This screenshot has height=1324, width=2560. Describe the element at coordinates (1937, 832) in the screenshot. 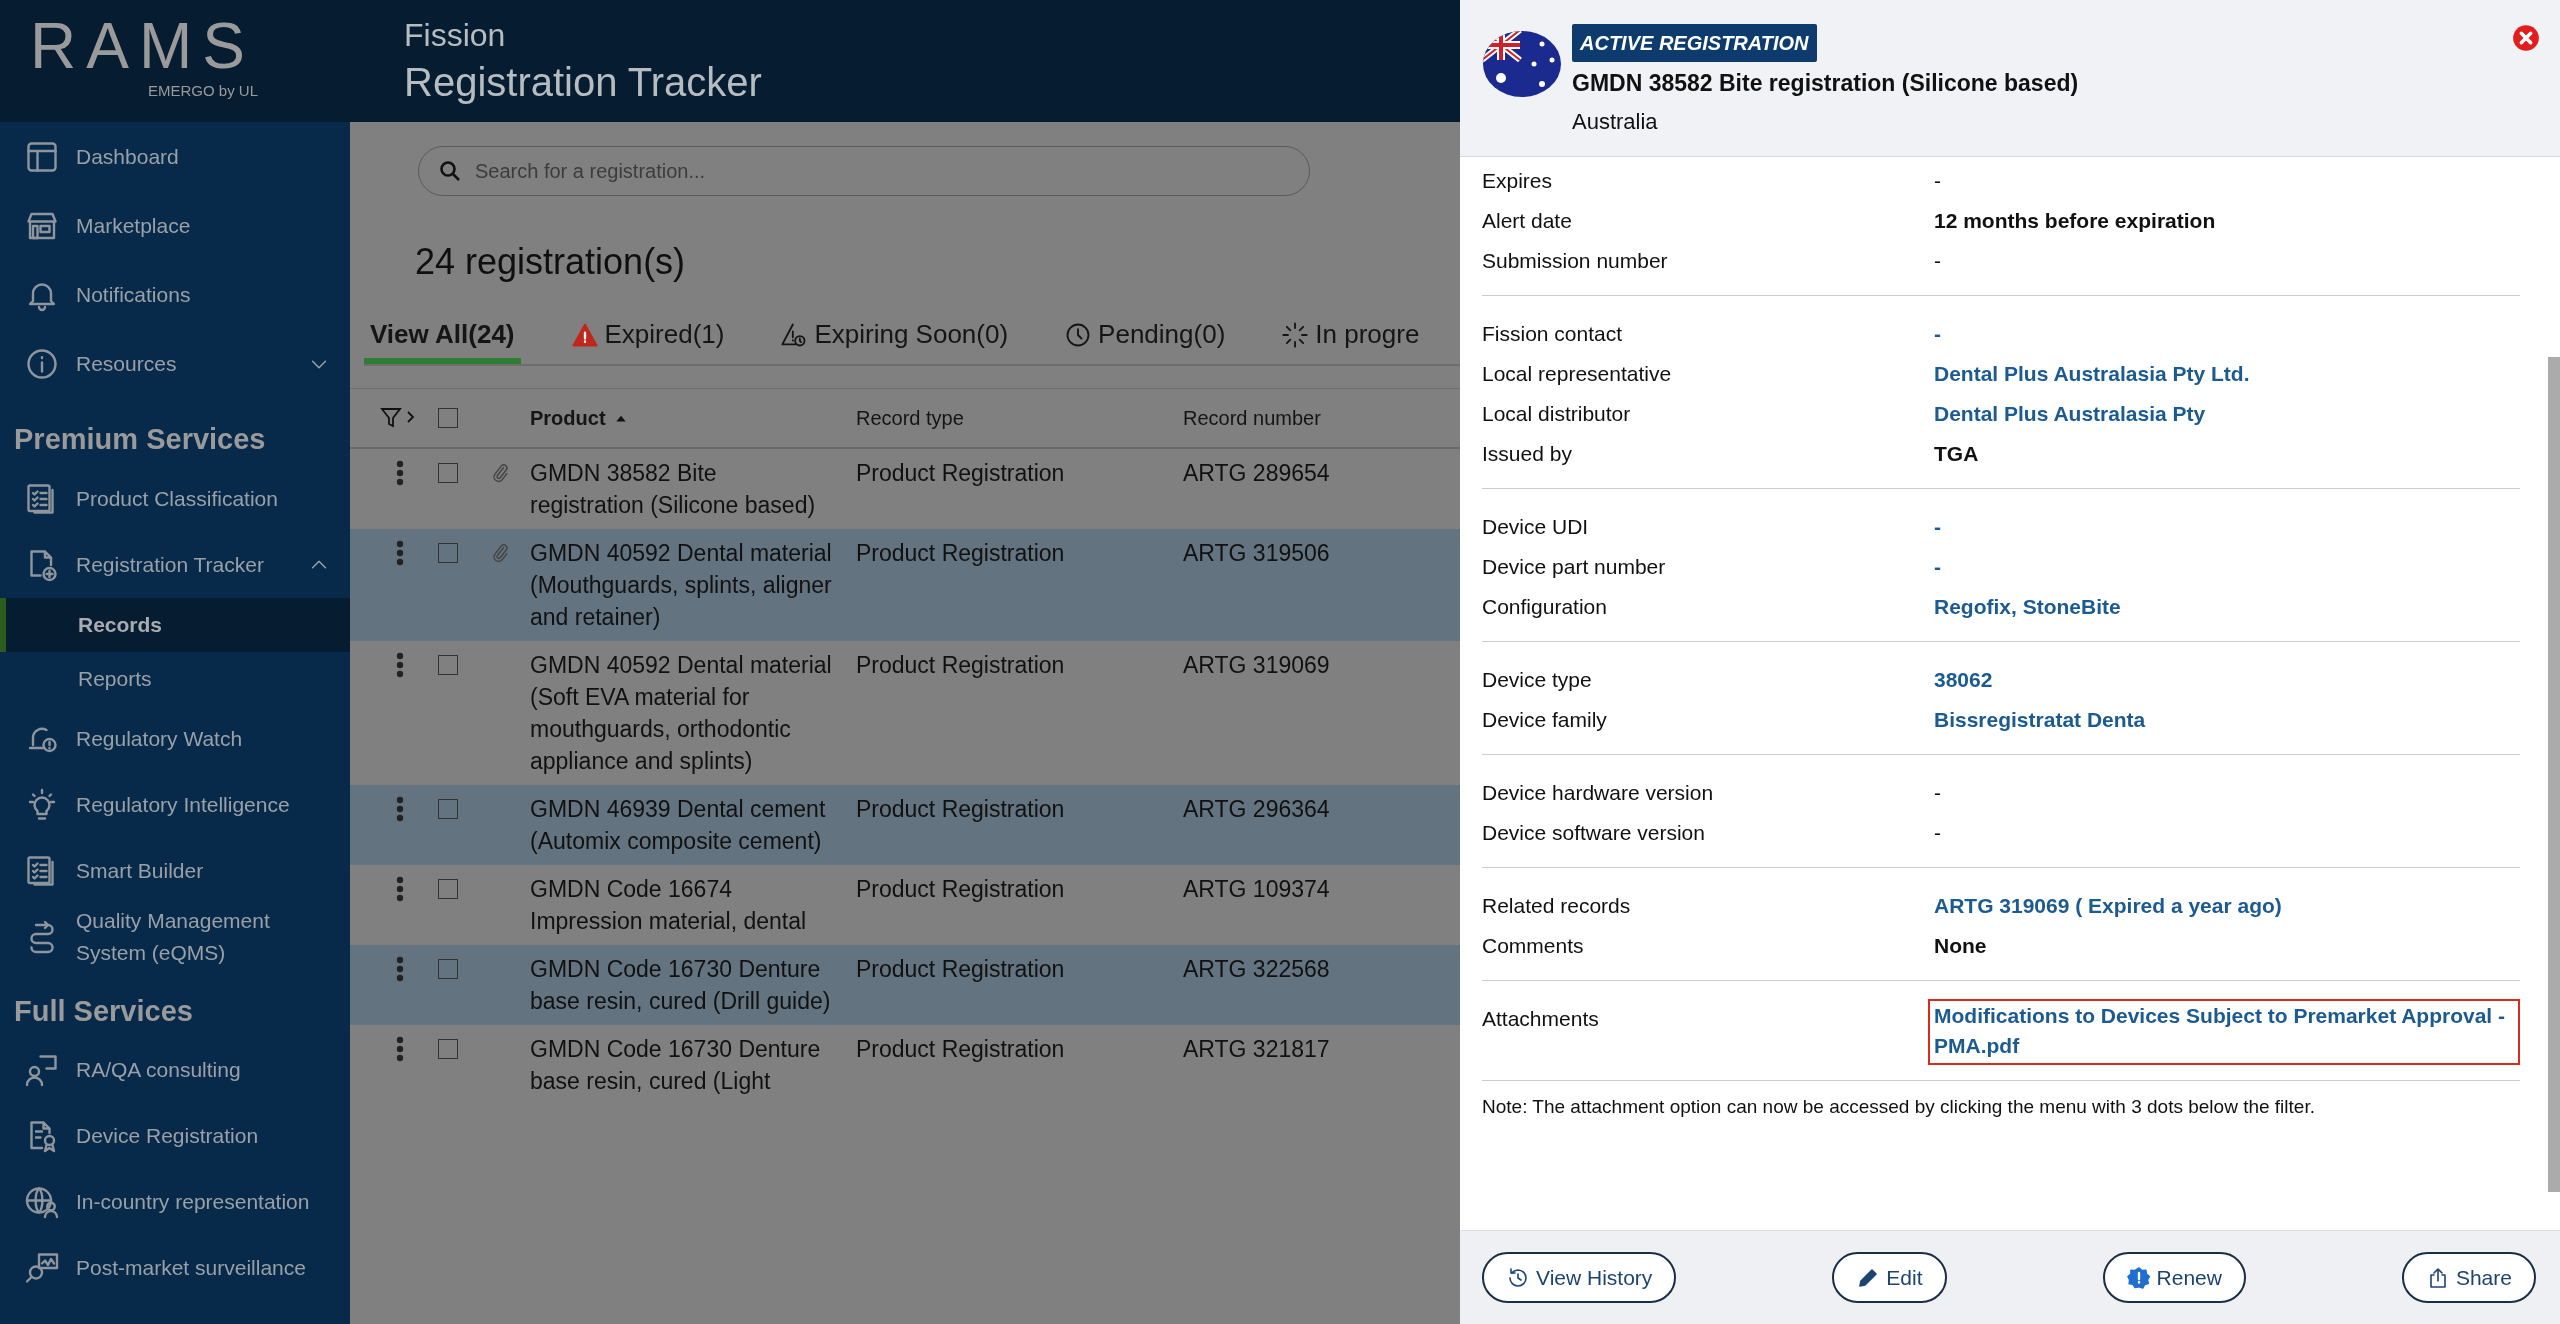

I see `field-value: -` at that location.